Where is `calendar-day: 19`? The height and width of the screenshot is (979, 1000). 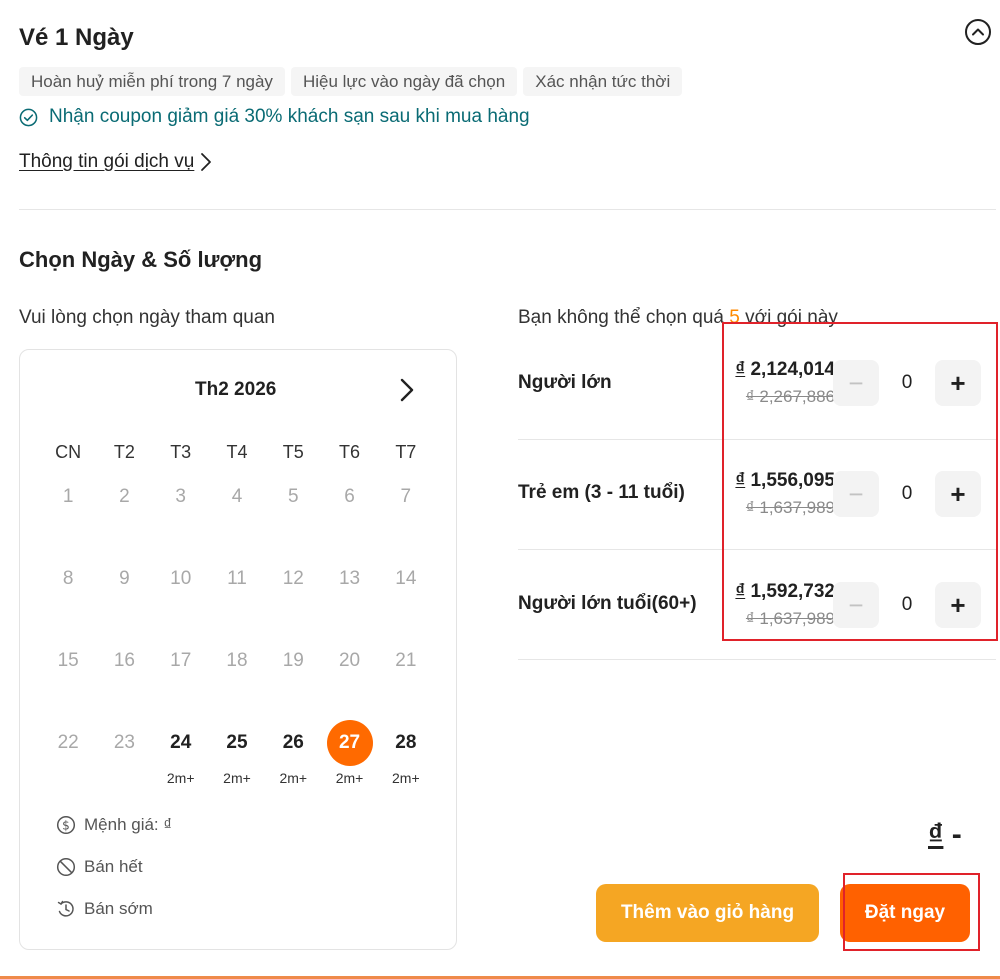 calendar-day: 19 is located at coordinates (293, 673).